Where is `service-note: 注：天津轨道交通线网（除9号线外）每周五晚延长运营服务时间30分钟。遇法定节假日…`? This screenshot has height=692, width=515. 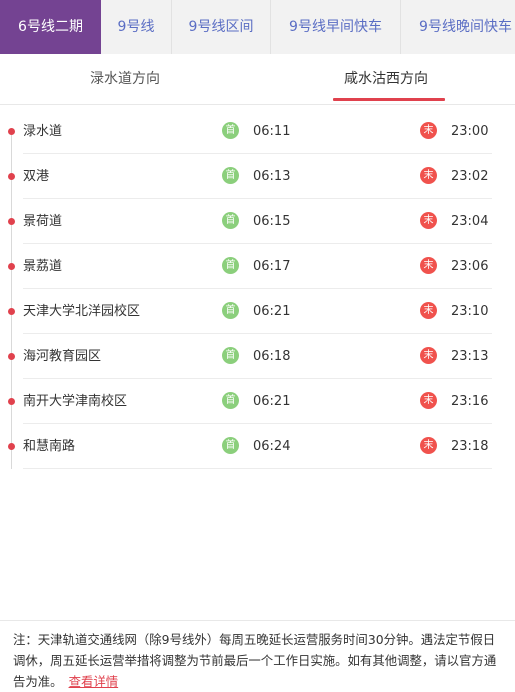 service-note: 注：天津轨道交通线网（除9号线外）每周五晚延长运营服务时间30分钟。遇法定节假日… is located at coordinates (257, 656).